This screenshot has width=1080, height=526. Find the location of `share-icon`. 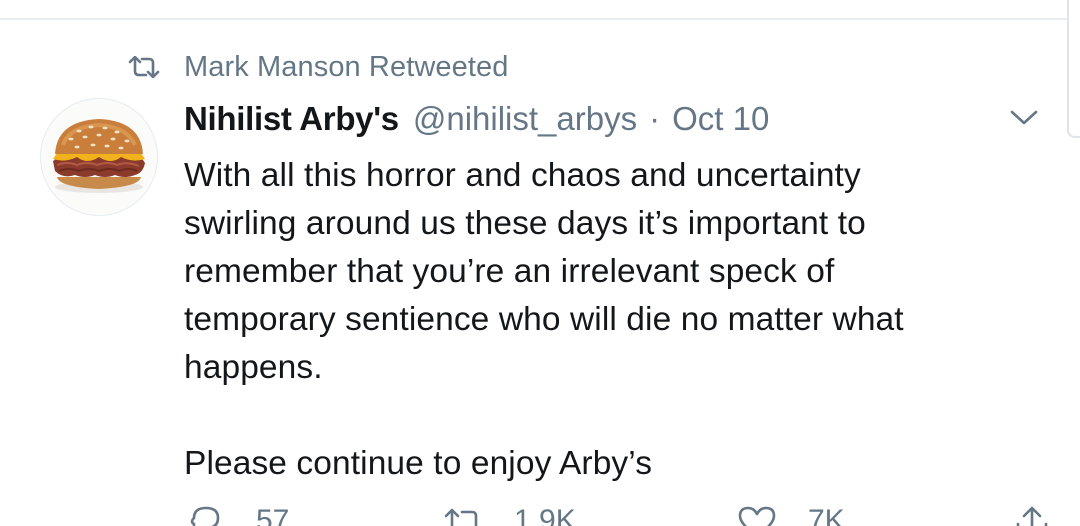

share-icon is located at coordinates (1032, 516).